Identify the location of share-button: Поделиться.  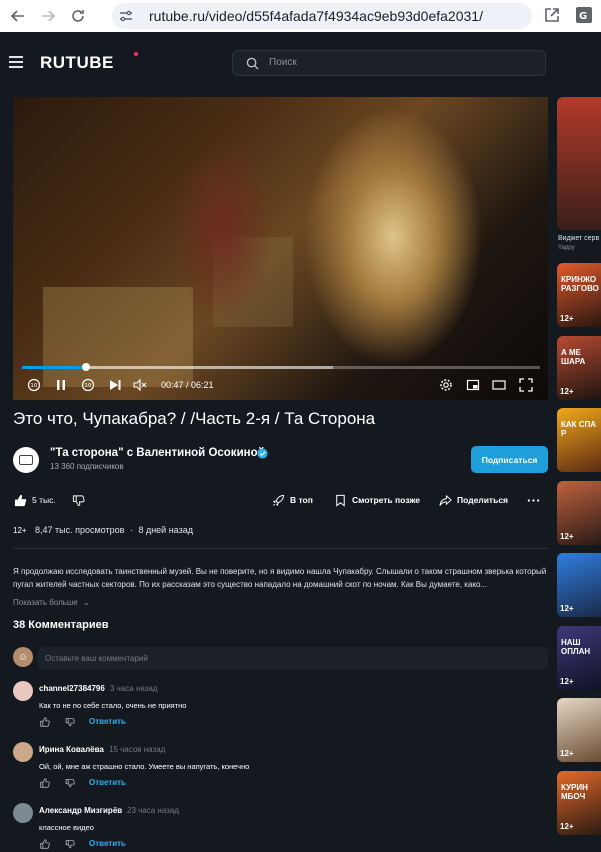
(473, 500).